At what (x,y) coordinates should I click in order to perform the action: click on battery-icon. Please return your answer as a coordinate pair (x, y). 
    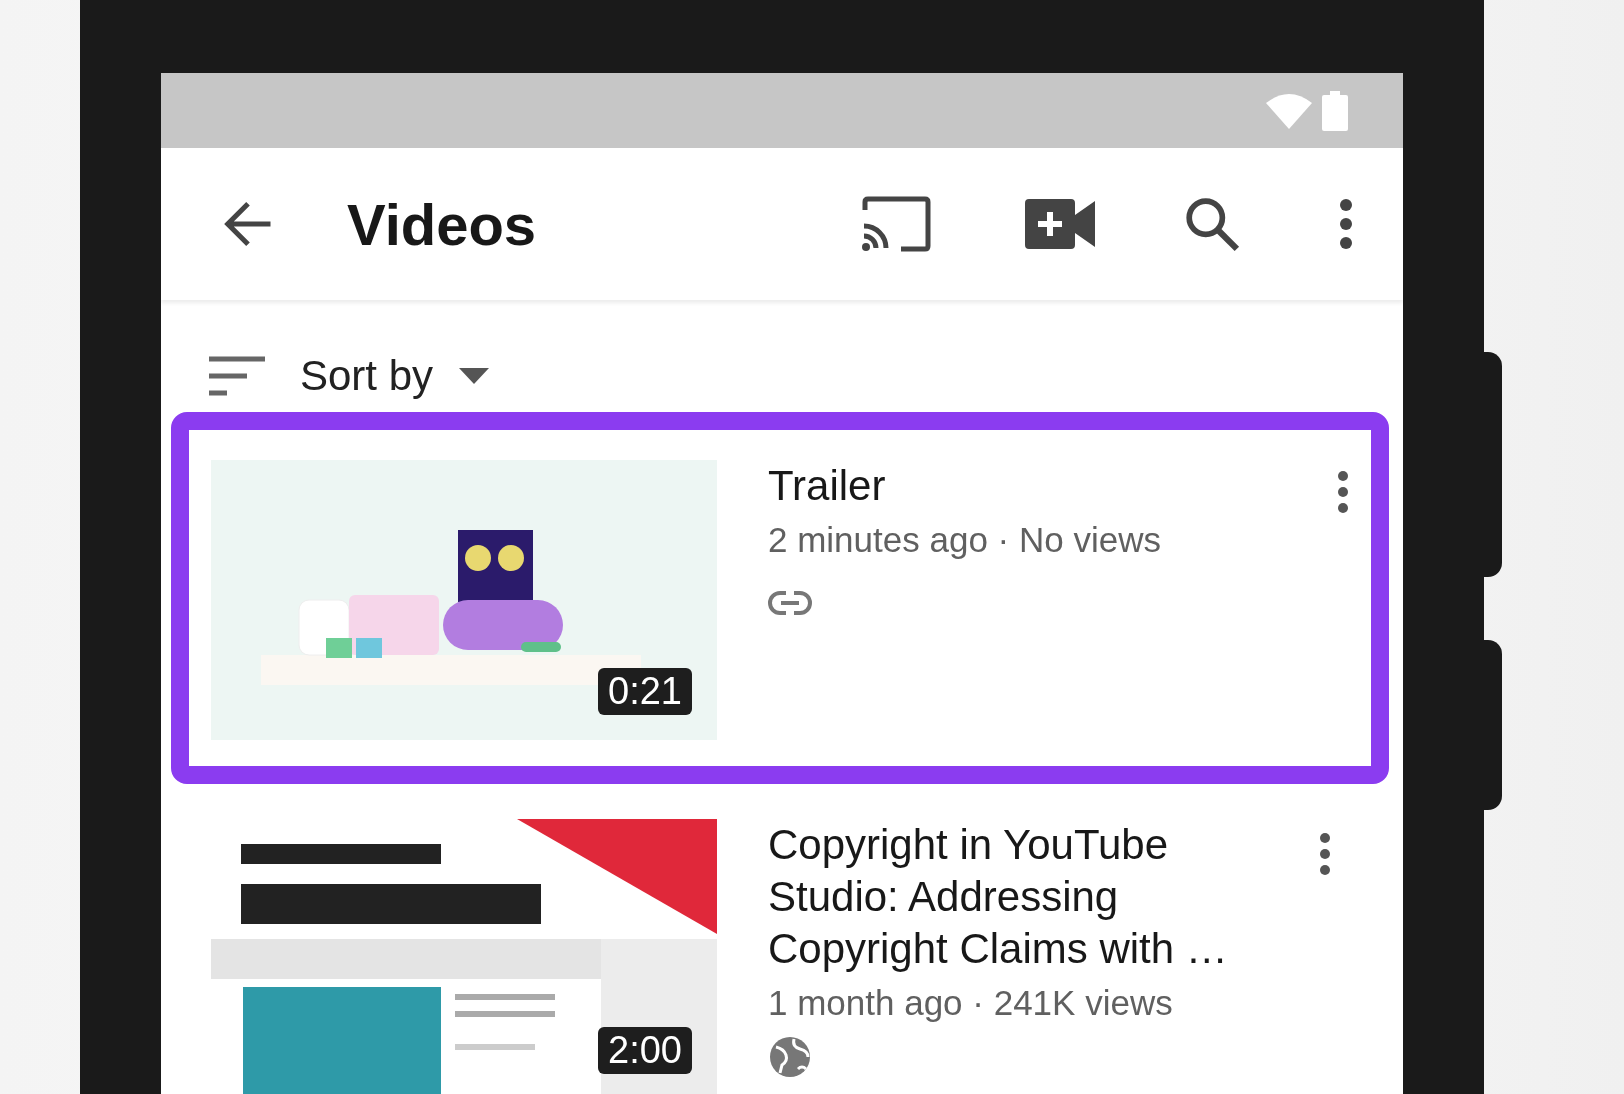
    Looking at the image, I should click on (1335, 110).